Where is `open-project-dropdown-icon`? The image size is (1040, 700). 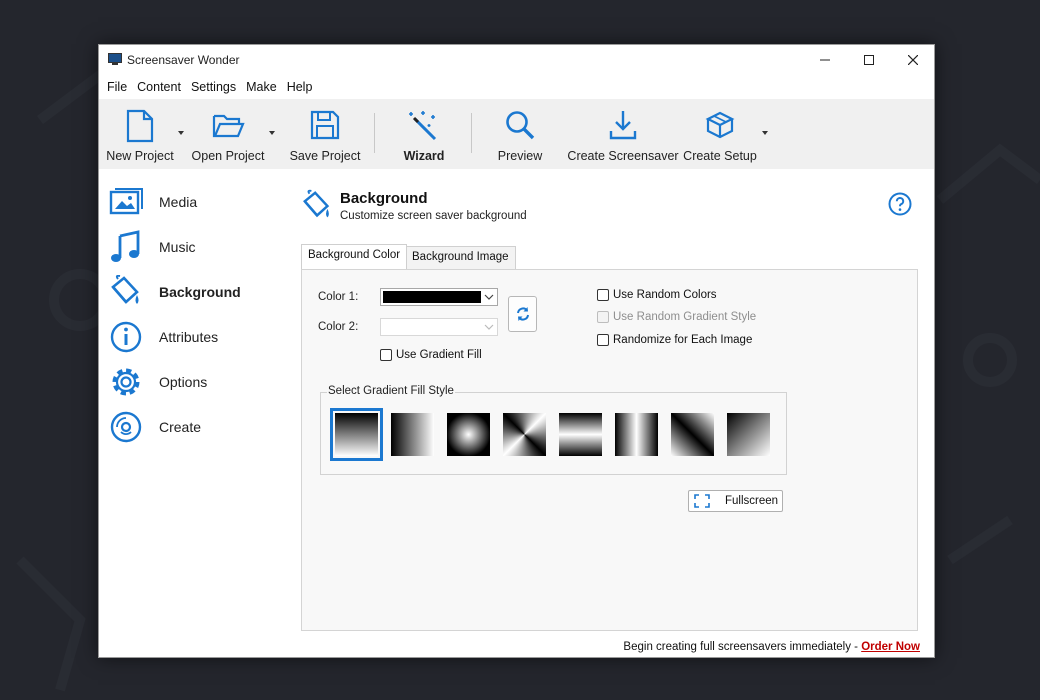 open-project-dropdown-icon is located at coordinates (272, 133).